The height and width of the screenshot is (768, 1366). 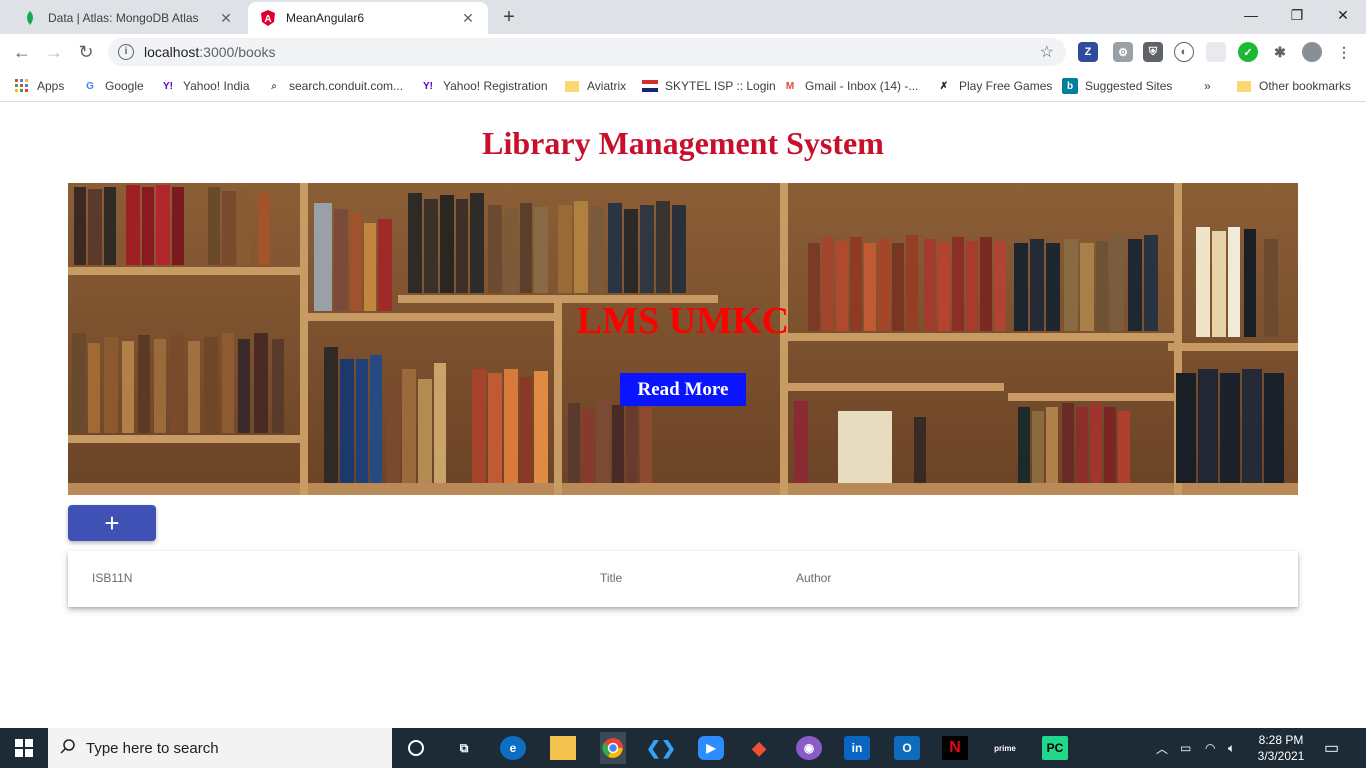 What do you see at coordinates (51, 86) in the screenshot?
I see `bookmark-label: Apps` at bounding box center [51, 86].